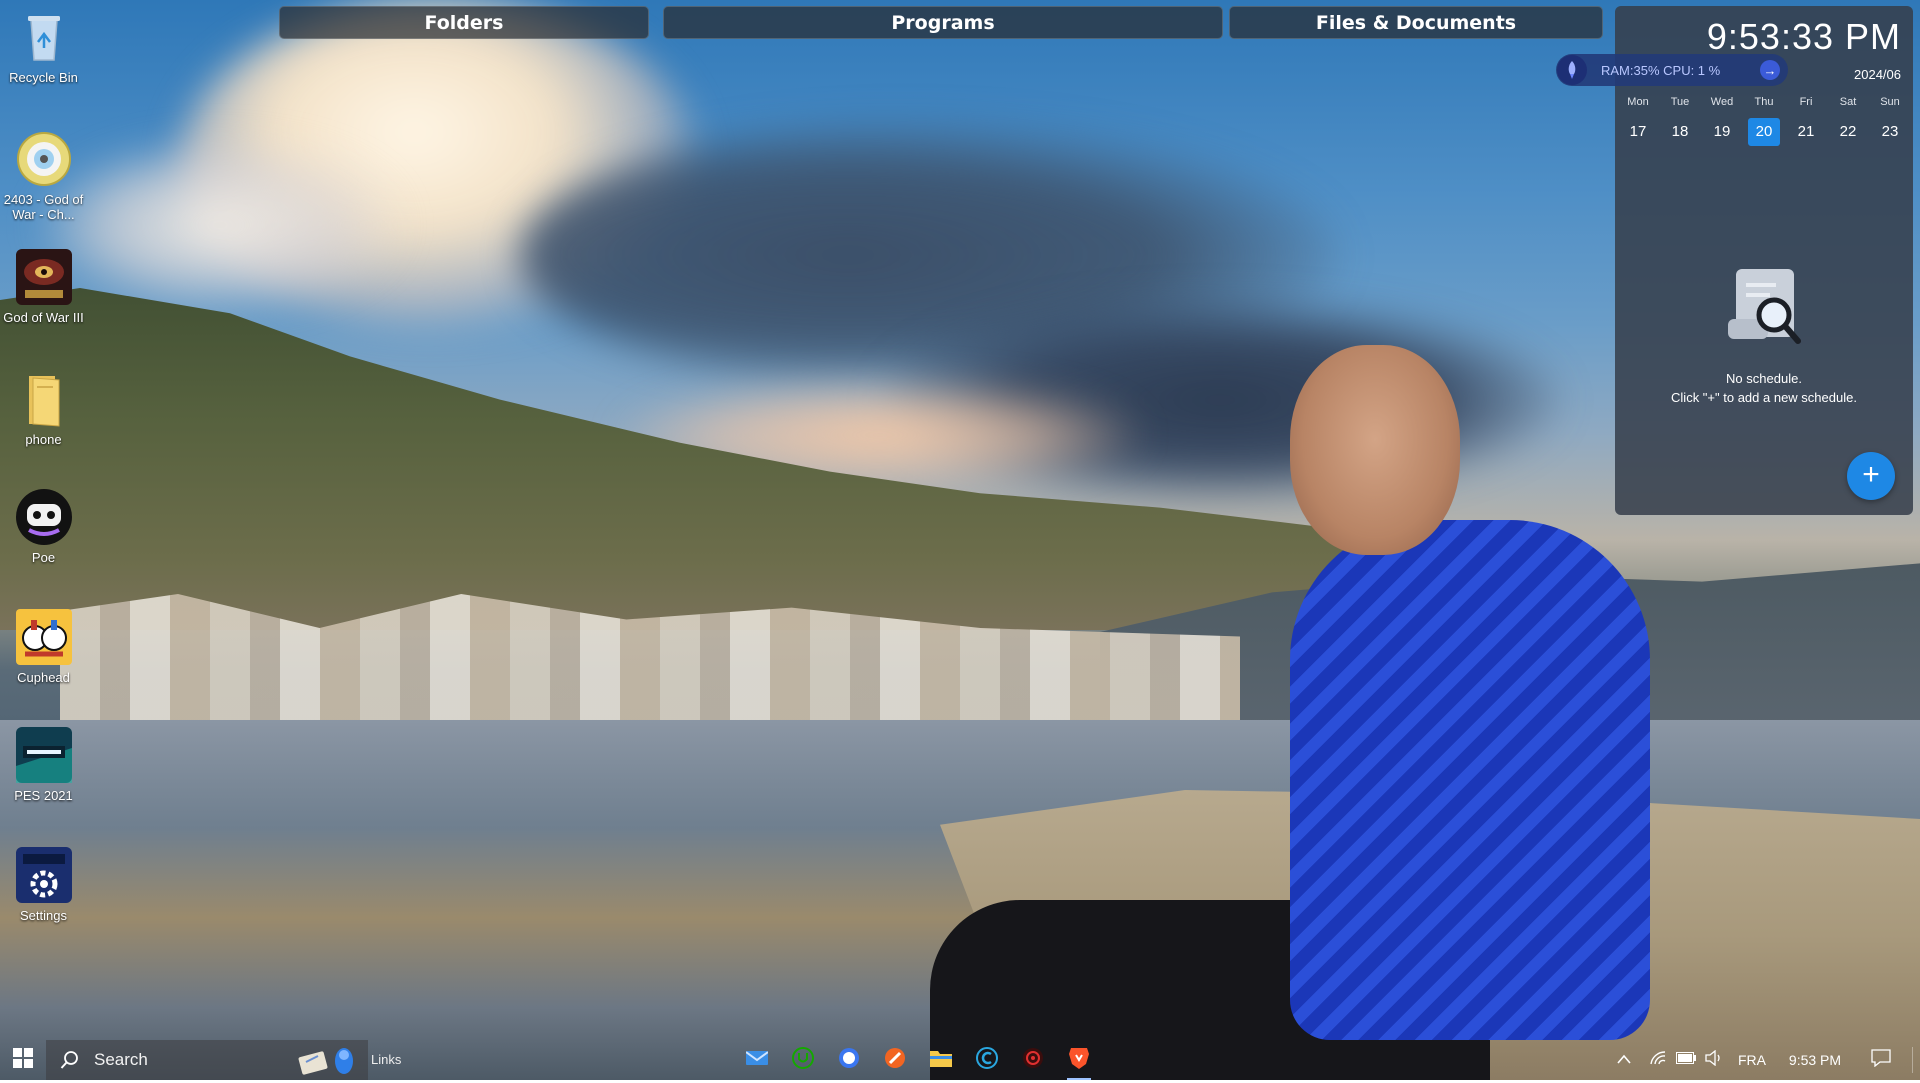 The image size is (1920, 1083). I want to click on day-thu: Thu 20, so click(1764, 121).